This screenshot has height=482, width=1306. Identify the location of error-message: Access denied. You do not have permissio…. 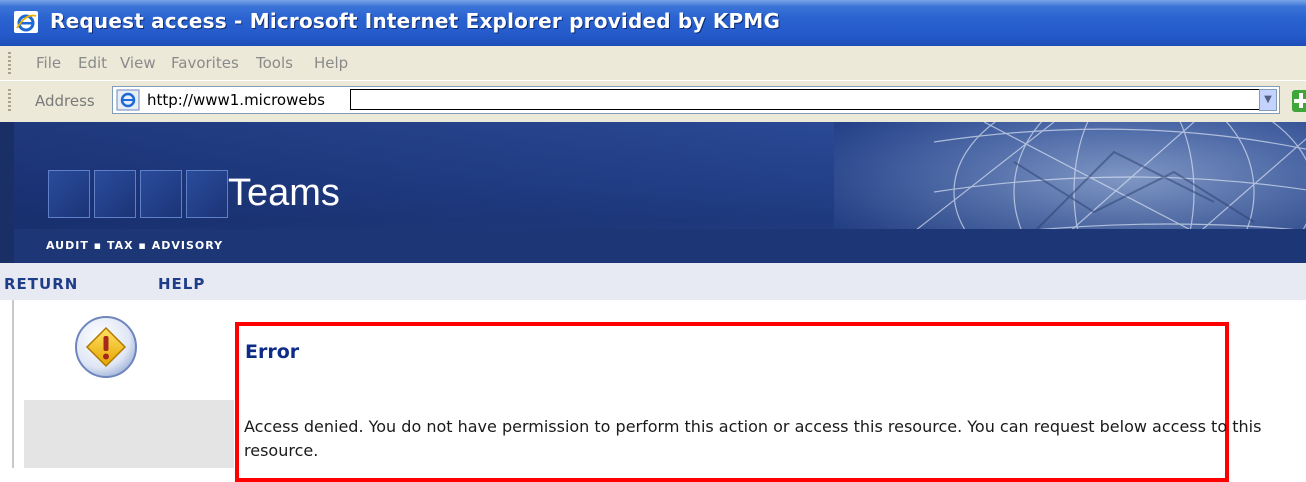
(753, 438).